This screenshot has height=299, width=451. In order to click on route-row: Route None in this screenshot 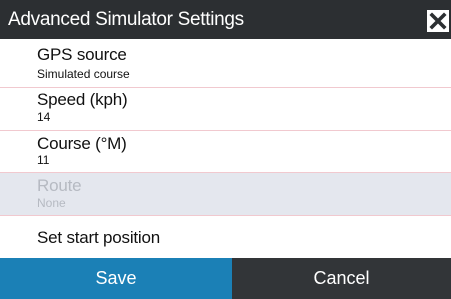, I will do `click(225, 194)`.